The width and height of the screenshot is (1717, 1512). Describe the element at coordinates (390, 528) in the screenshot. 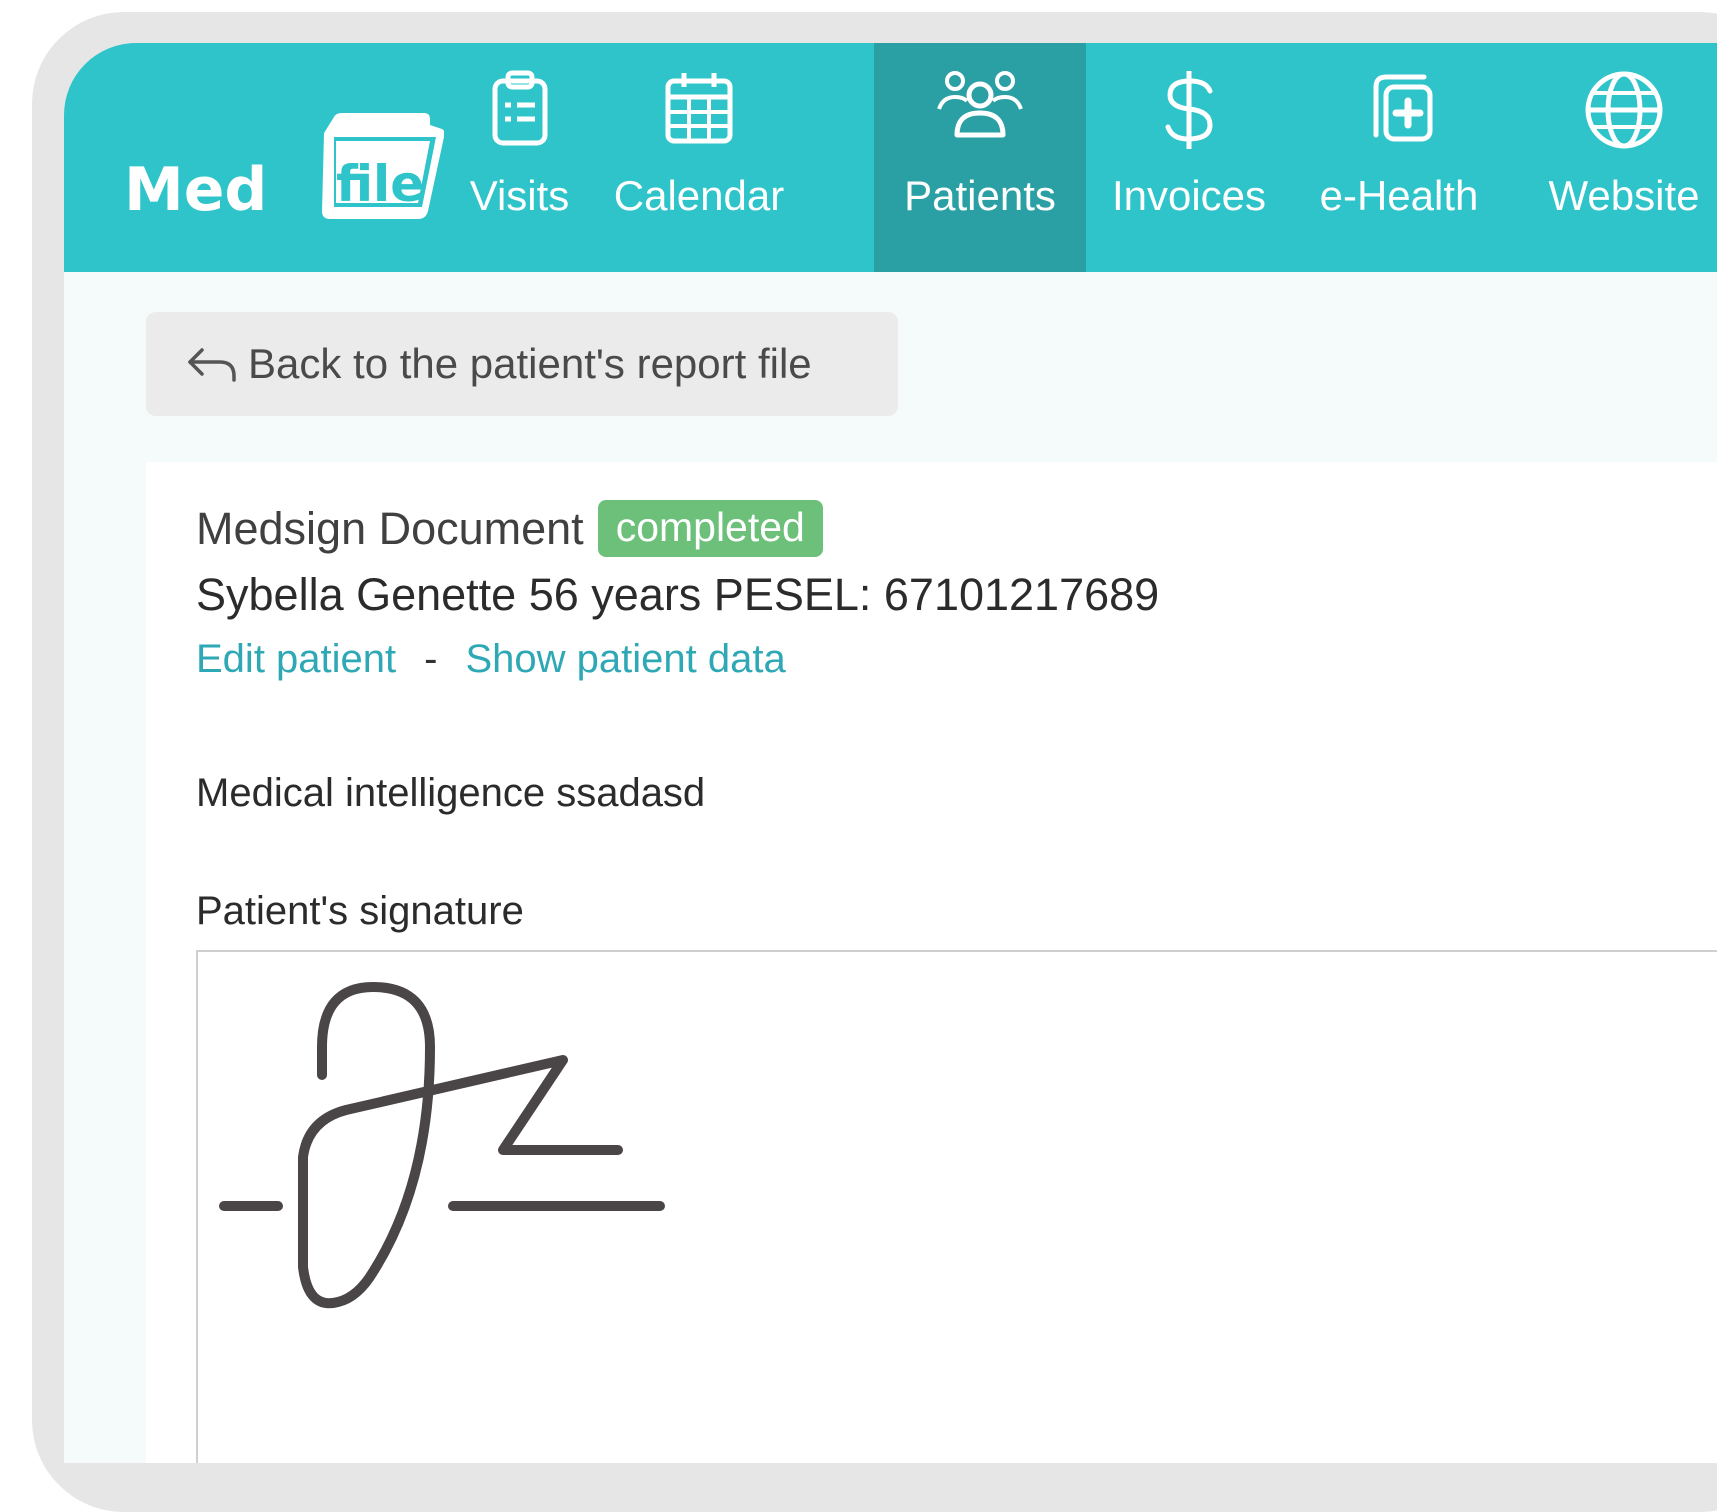

I see `document-title: Medsign Document` at that location.